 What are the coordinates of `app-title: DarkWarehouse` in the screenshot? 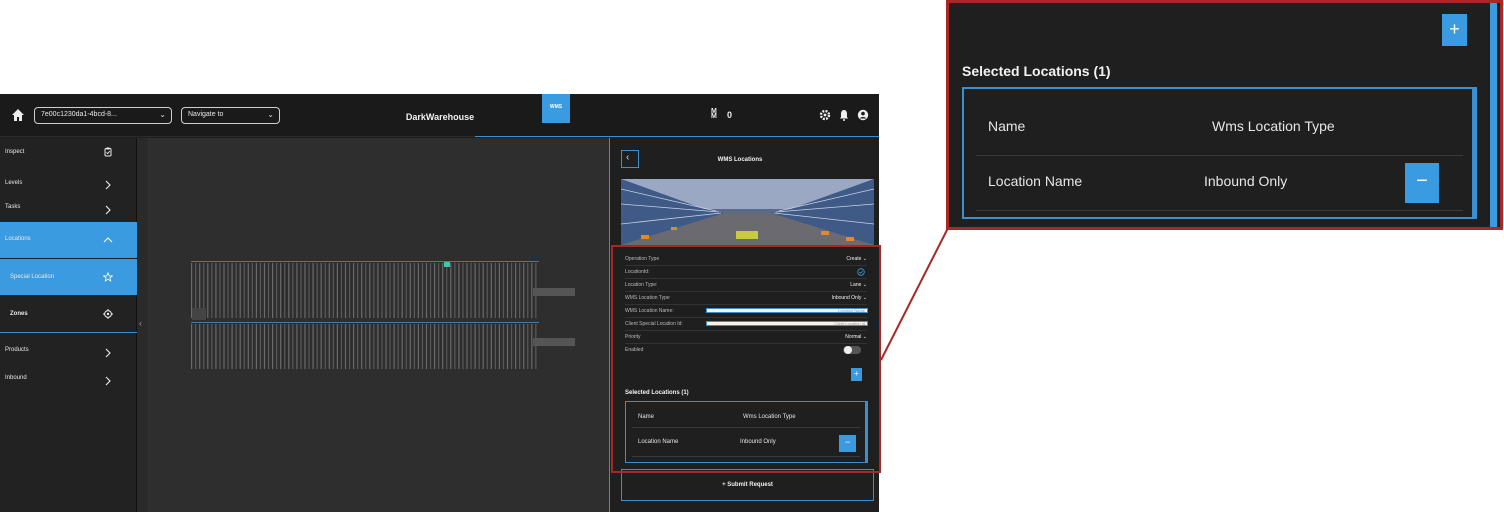 It's located at (440, 117).